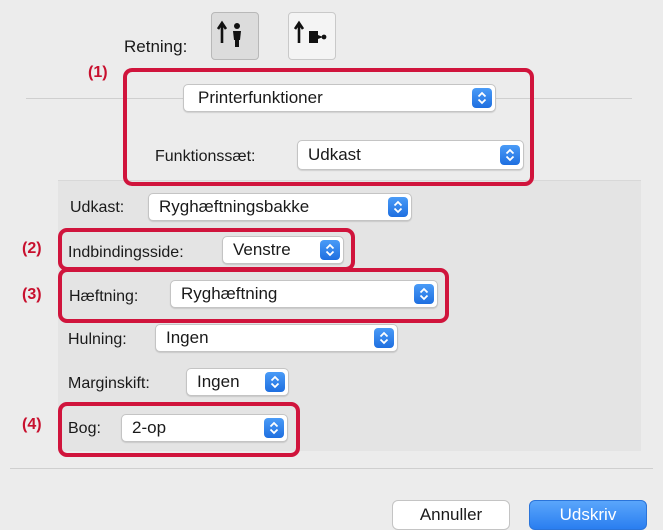  What do you see at coordinates (97, 339) in the screenshot?
I see `punch-label: Hulning:` at bounding box center [97, 339].